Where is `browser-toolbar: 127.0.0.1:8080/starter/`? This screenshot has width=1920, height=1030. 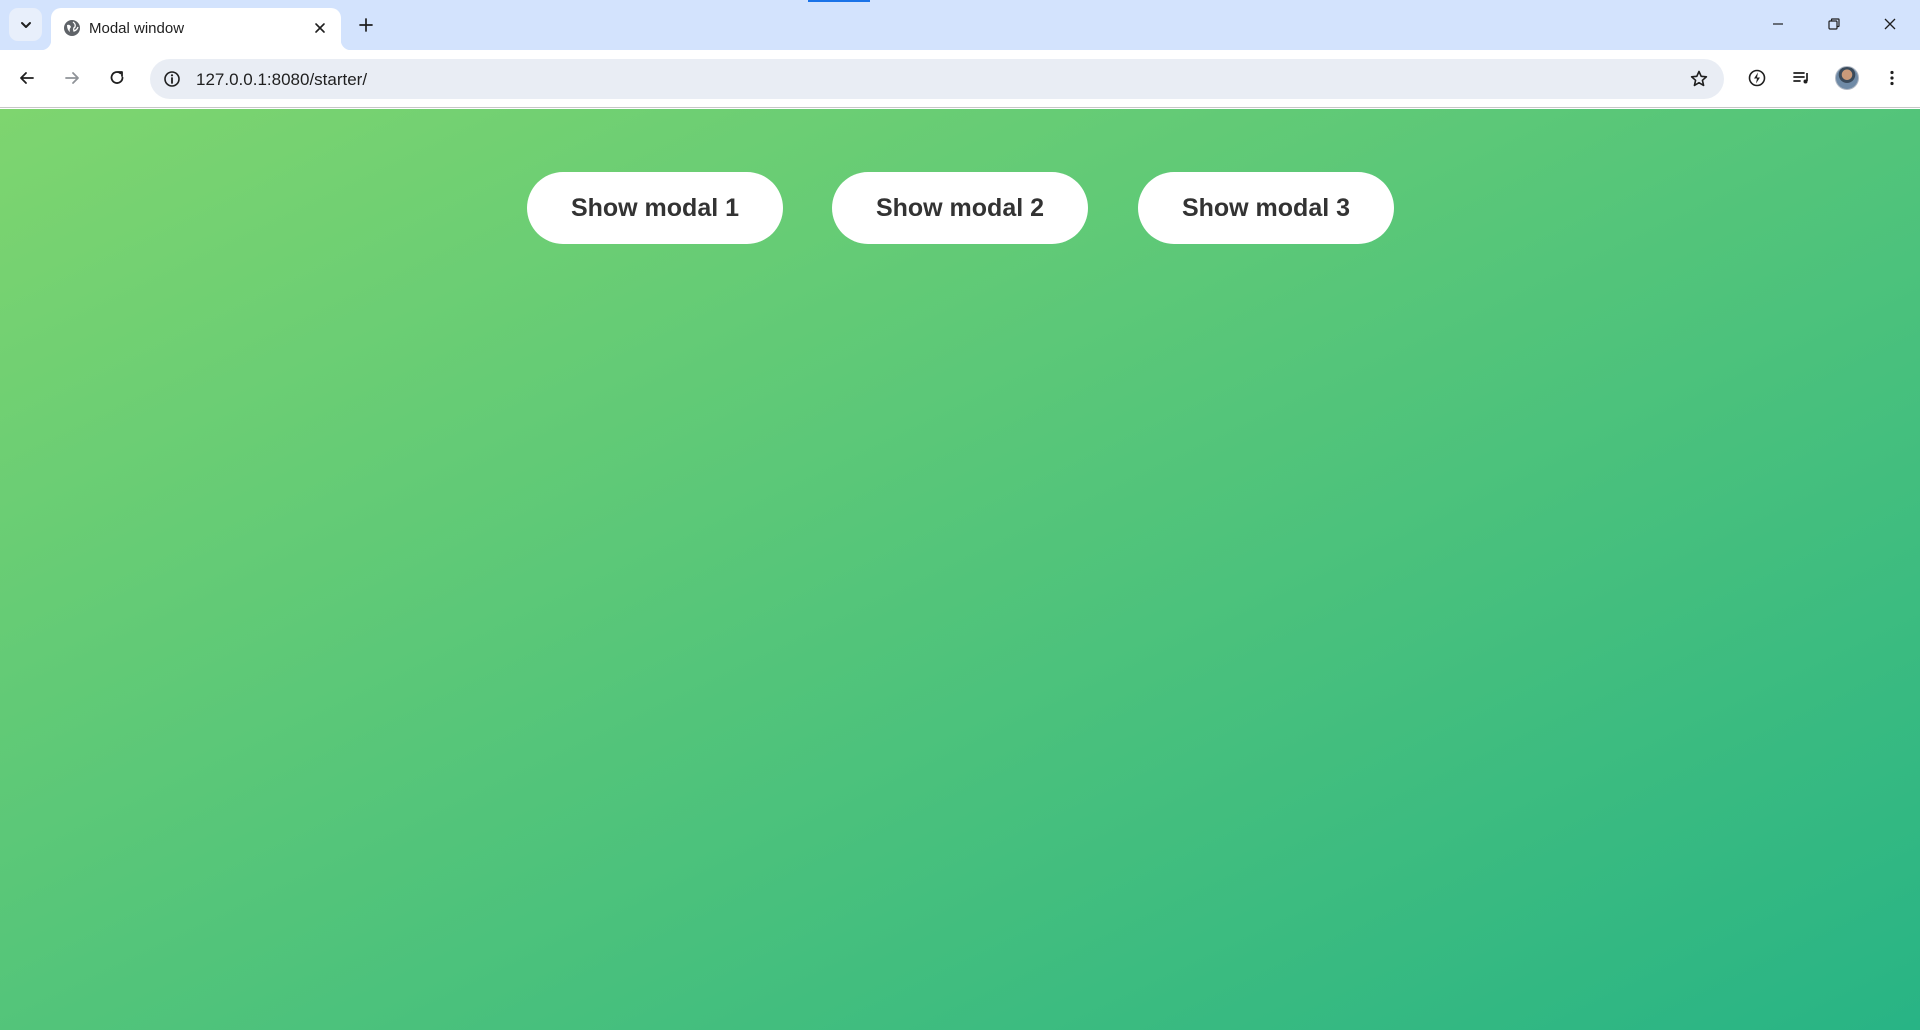
browser-toolbar: 127.0.0.1:8080/starter/ is located at coordinates (960, 79).